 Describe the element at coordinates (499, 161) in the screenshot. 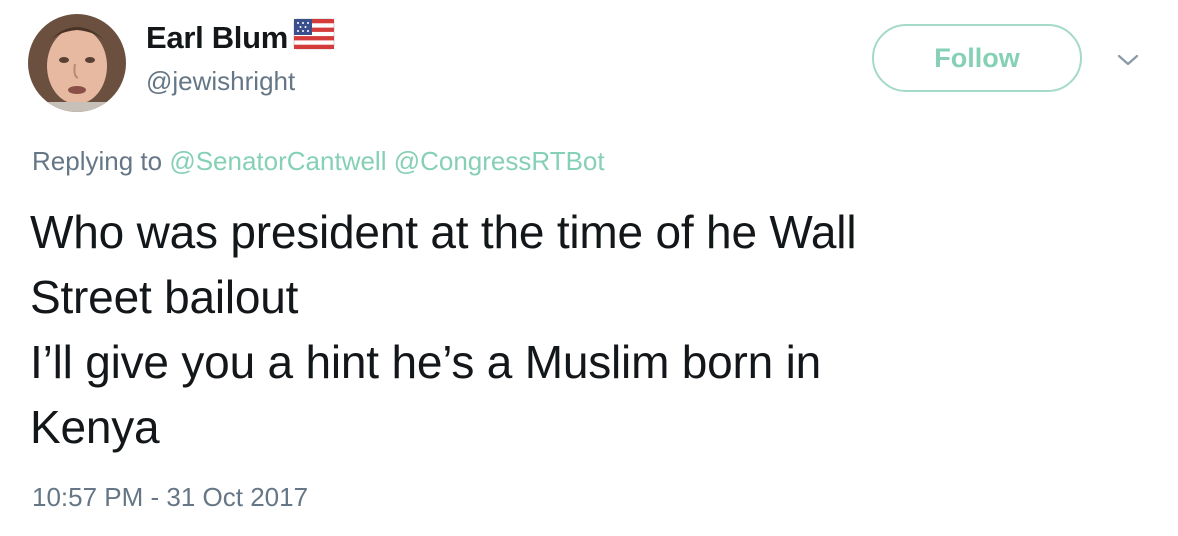

I see `mention-link: @CongressRTBot` at that location.